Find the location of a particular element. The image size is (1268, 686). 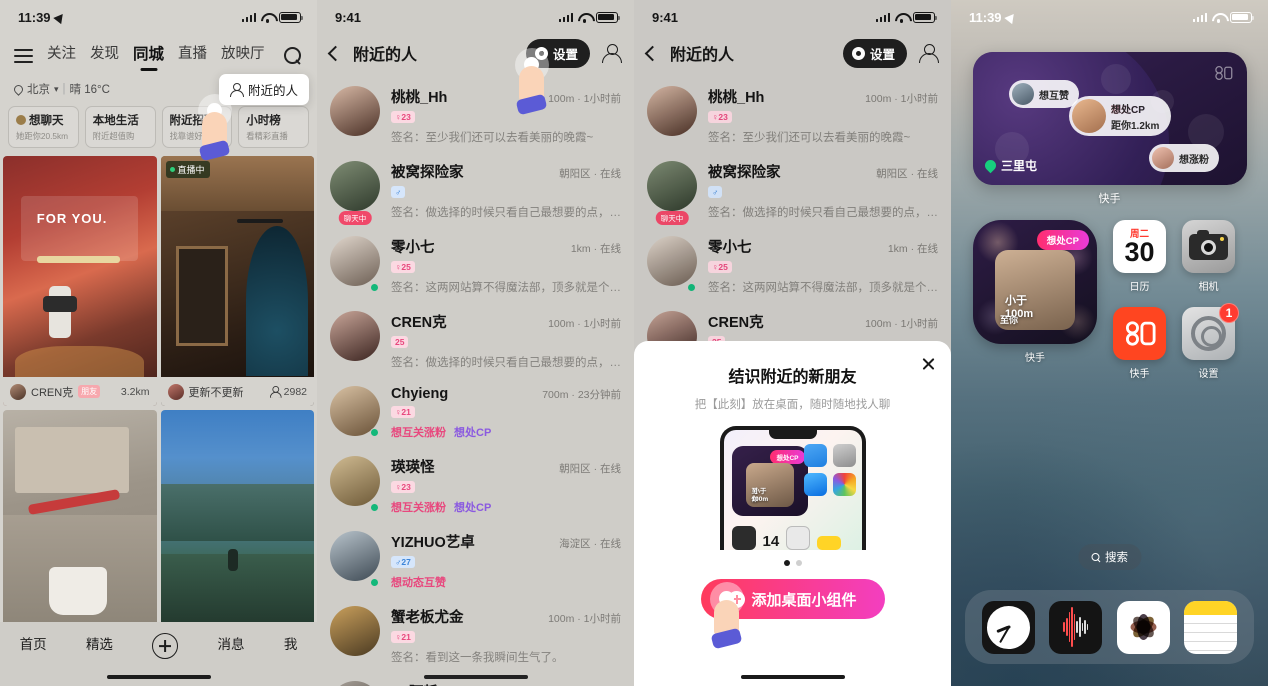

video-thumbnail is located at coordinates (237, 519).